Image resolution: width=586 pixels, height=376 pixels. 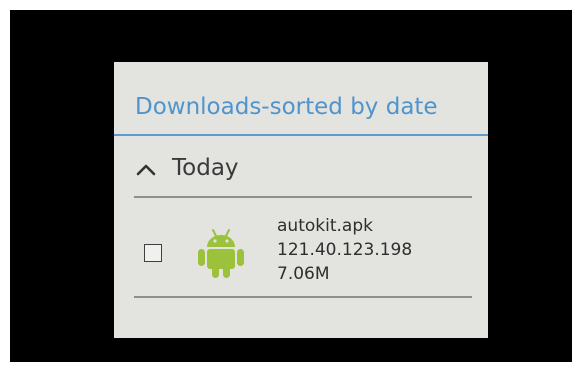 I want to click on title-divider, so click(x=301, y=135).